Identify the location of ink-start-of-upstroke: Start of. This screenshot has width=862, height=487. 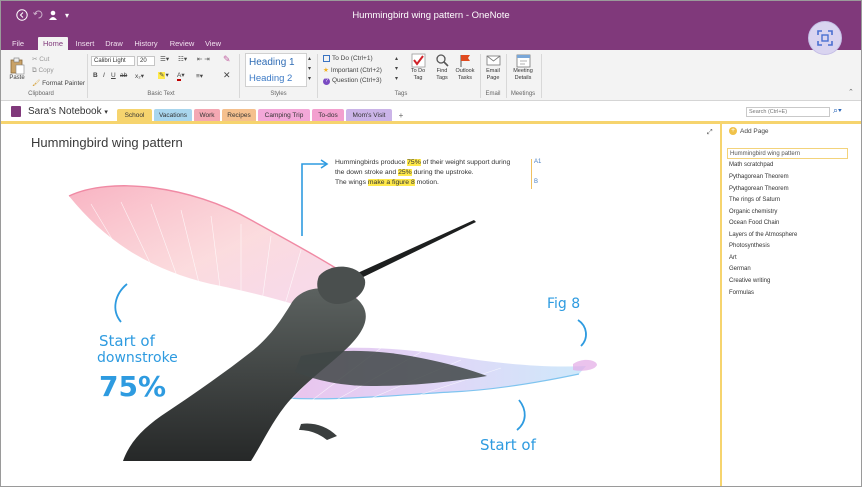
(508, 445).